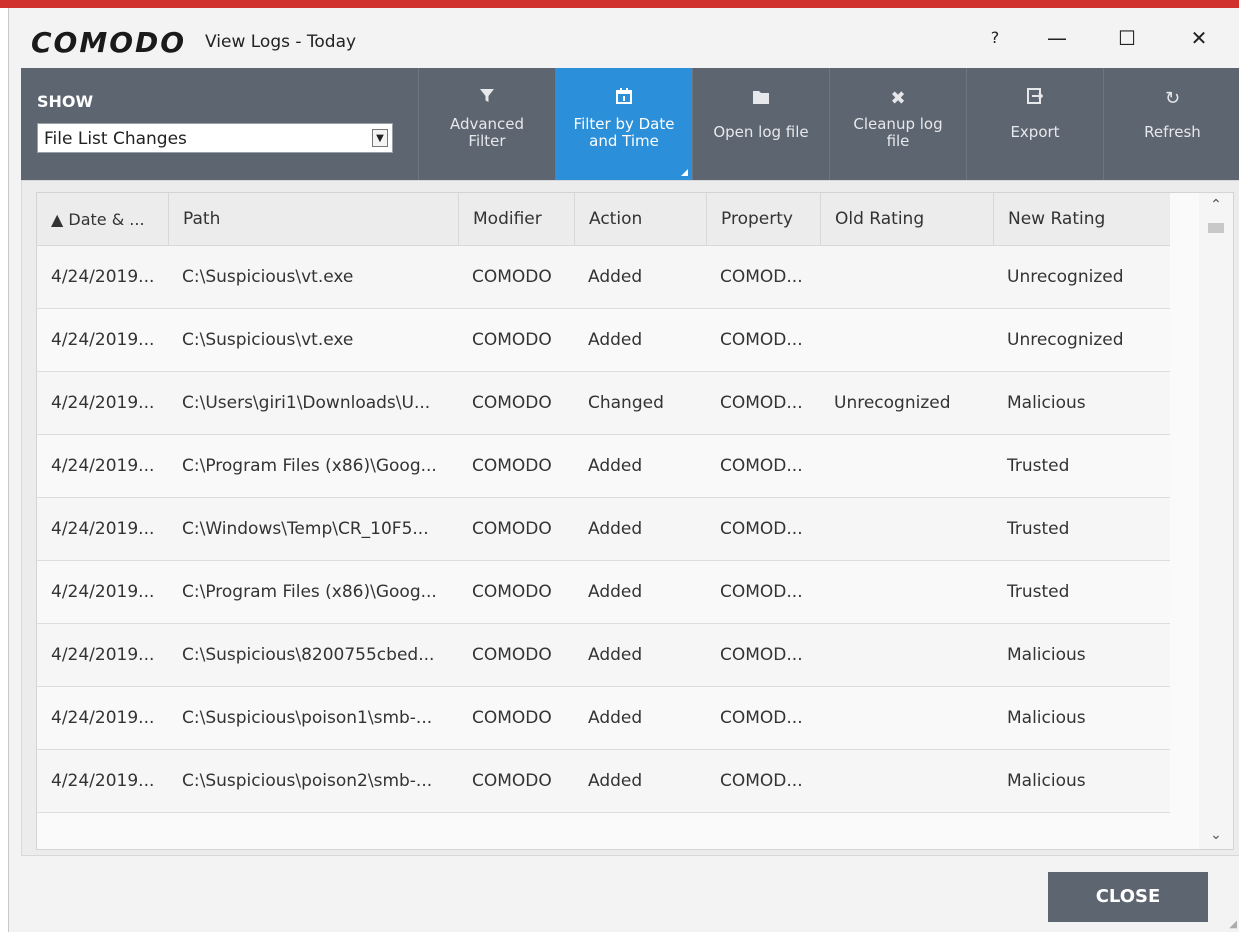 This screenshot has height=932, width=1239. I want to click on refresh-label: Refresh, so click(1172, 132).